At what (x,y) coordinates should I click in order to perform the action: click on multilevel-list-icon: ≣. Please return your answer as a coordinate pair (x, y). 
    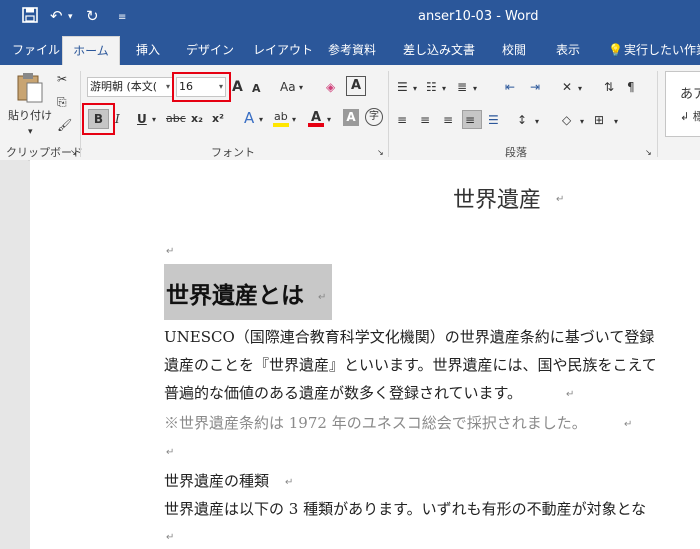
    Looking at the image, I should click on (462, 87).